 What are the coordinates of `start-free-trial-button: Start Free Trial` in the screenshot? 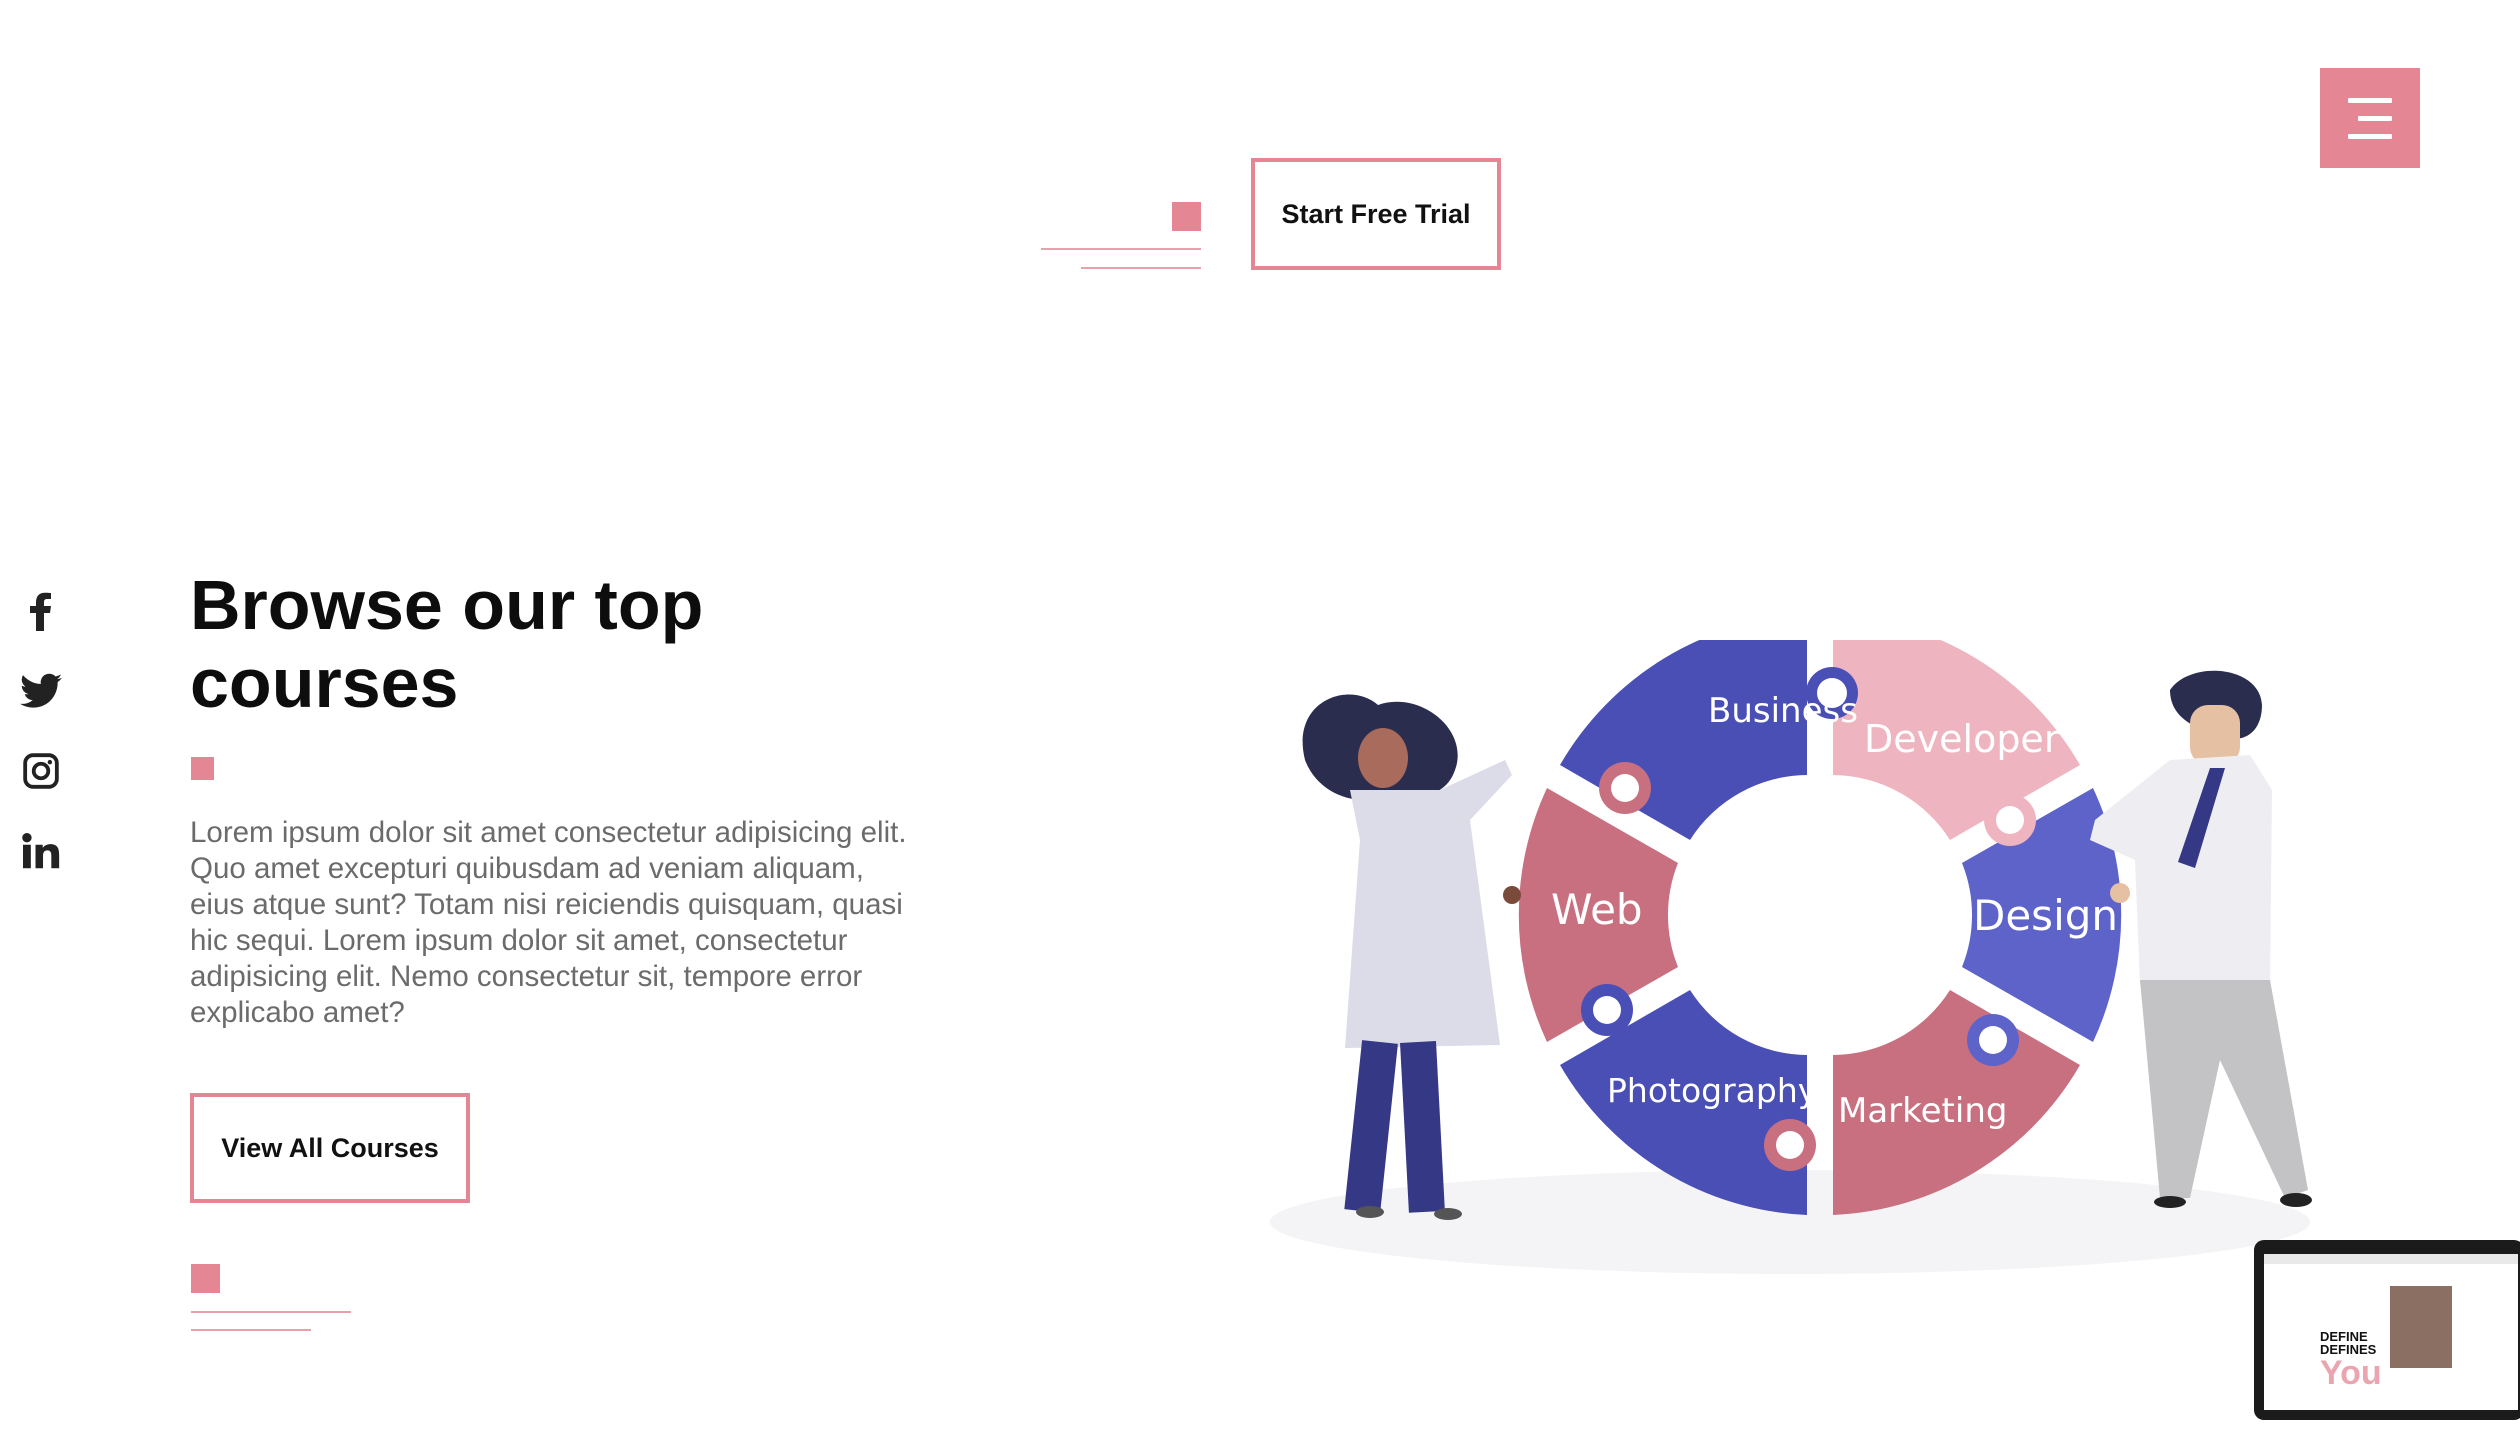 It's located at (1376, 214).